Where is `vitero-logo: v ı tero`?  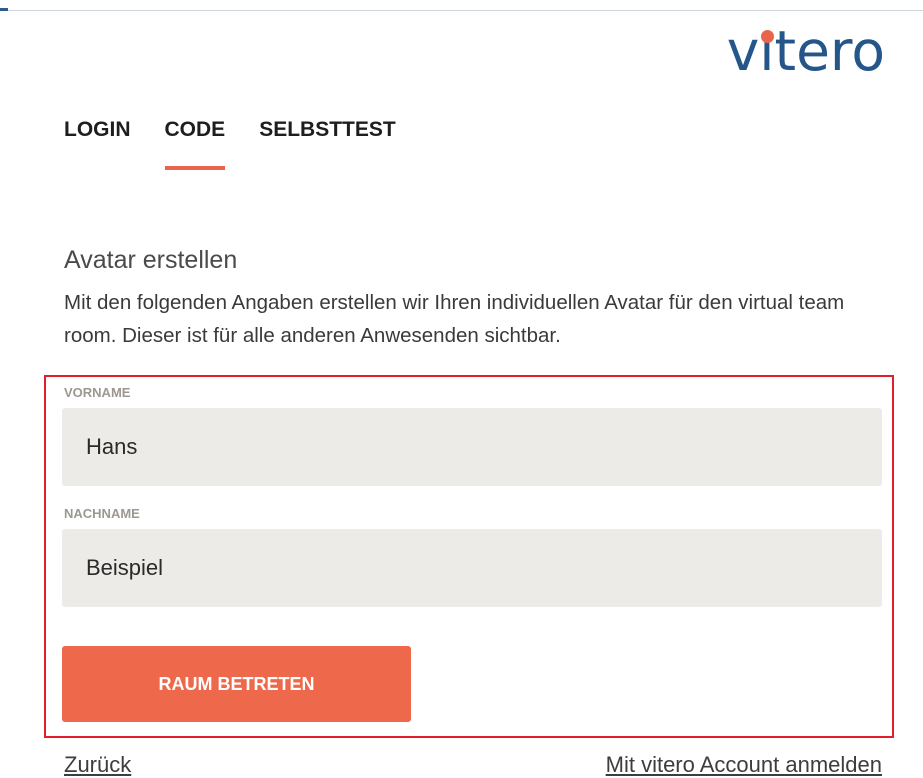 vitero-logo: v ı tero is located at coordinates (806, 51).